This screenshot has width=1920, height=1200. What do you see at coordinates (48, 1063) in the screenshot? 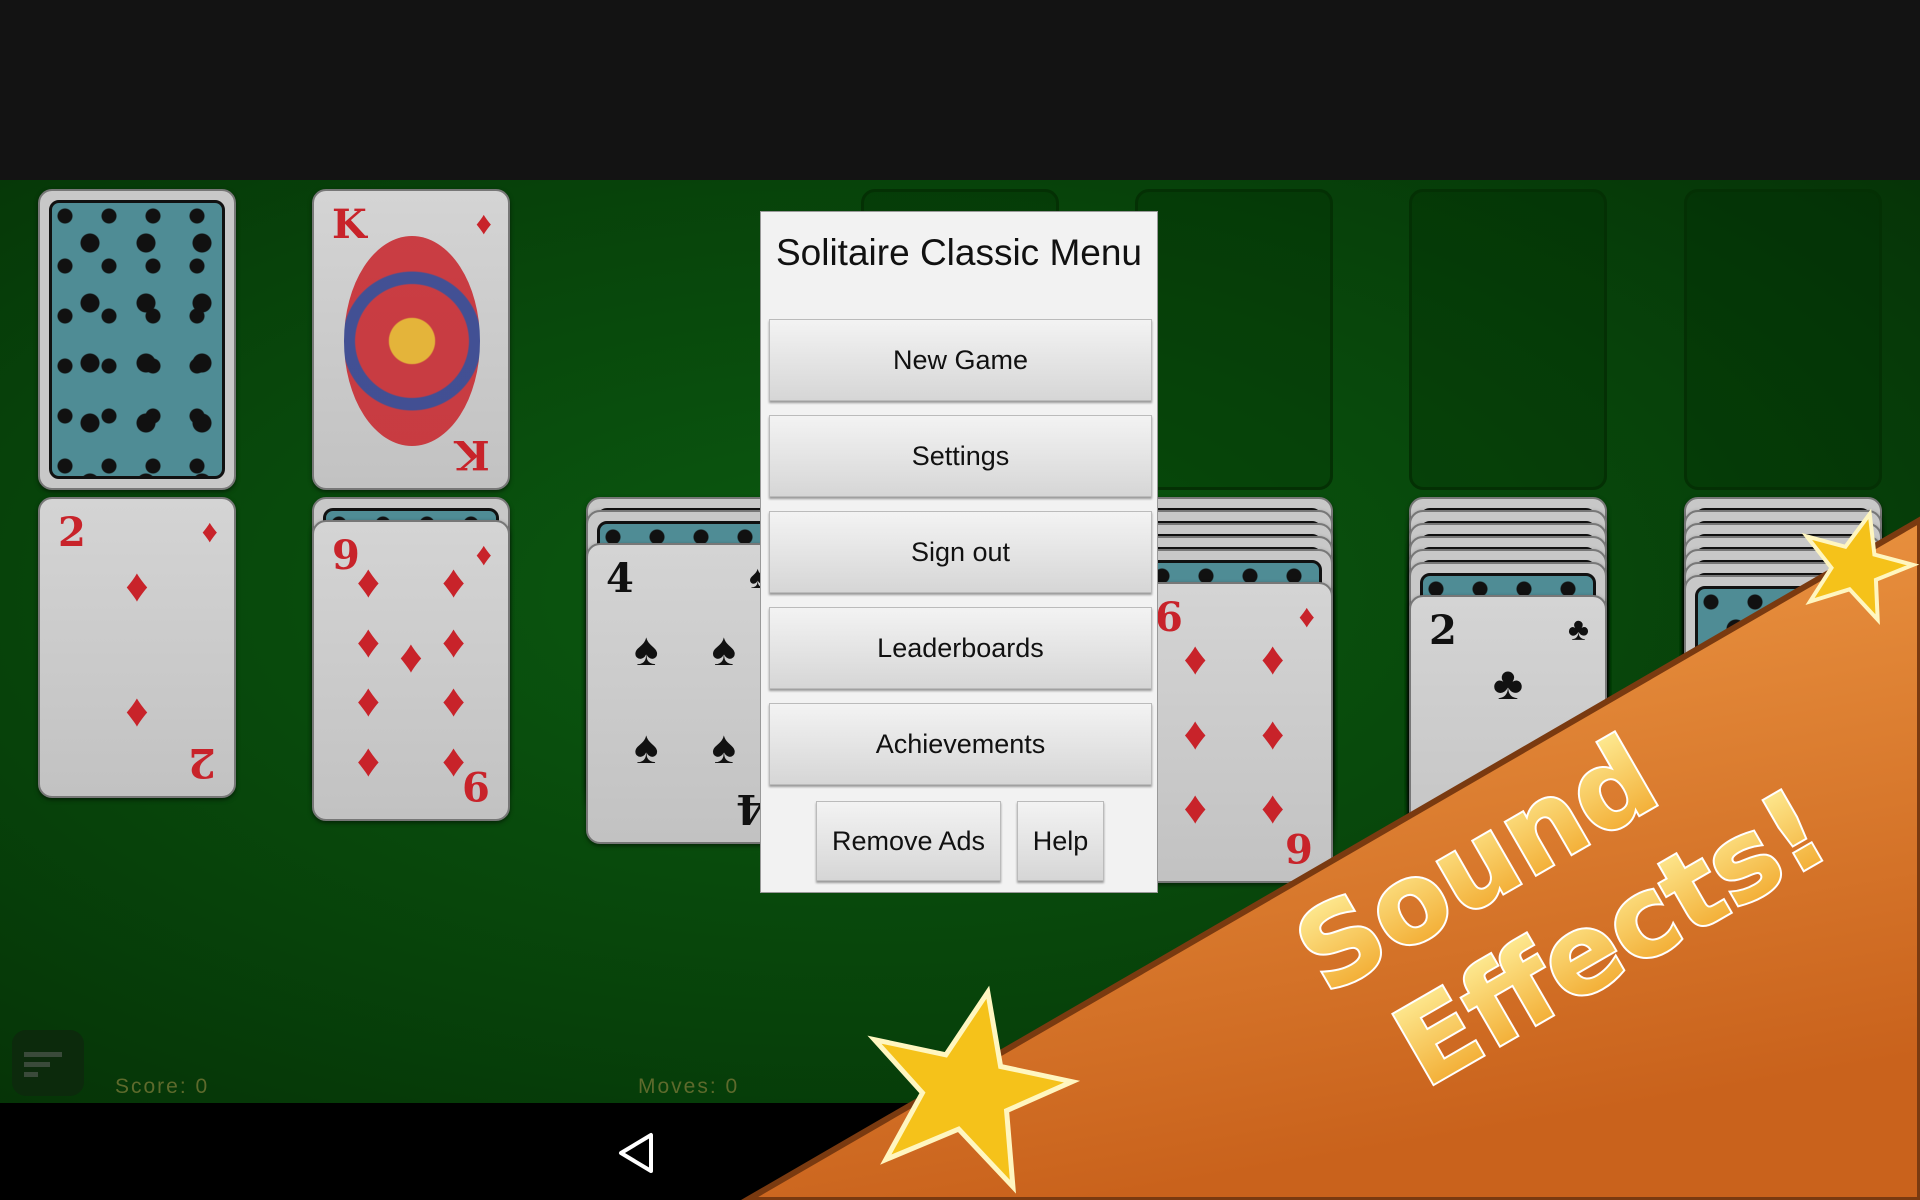
I see `menu-icon` at bounding box center [48, 1063].